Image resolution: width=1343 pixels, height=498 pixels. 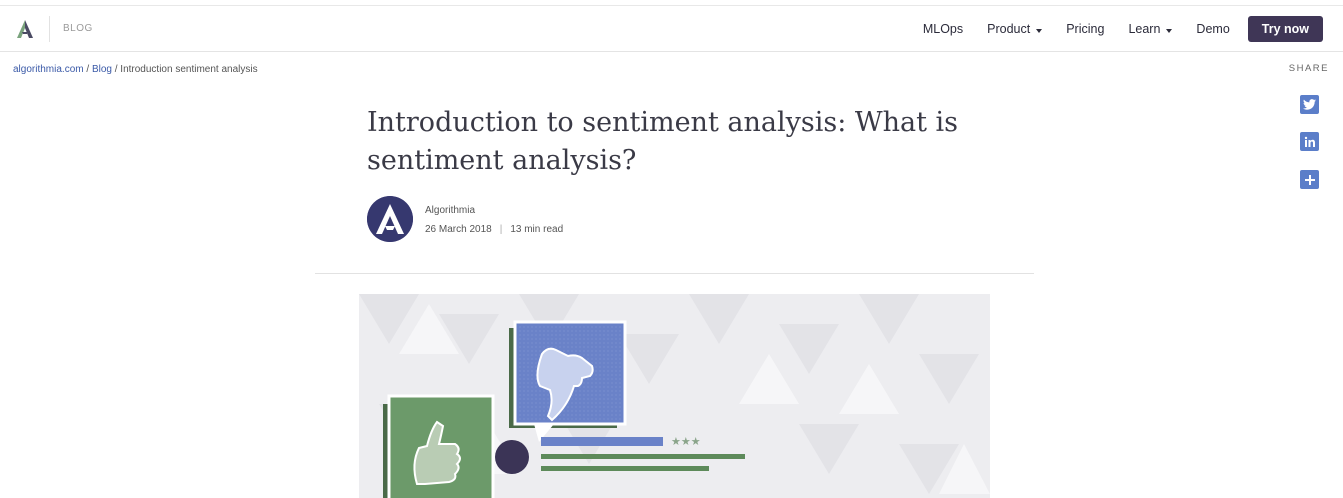 What do you see at coordinates (189, 69) in the screenshot?
I see `breadcrumb-current: Introduction sentiment analysis` at bounding box center [189, 69].